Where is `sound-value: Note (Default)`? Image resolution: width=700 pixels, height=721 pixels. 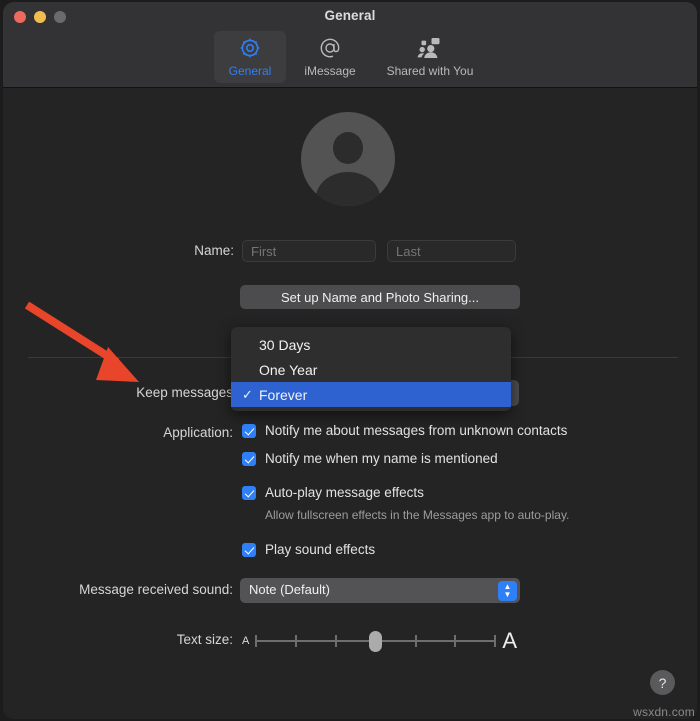
sound-value: Note (Default) is located at coordinates (289, 589).